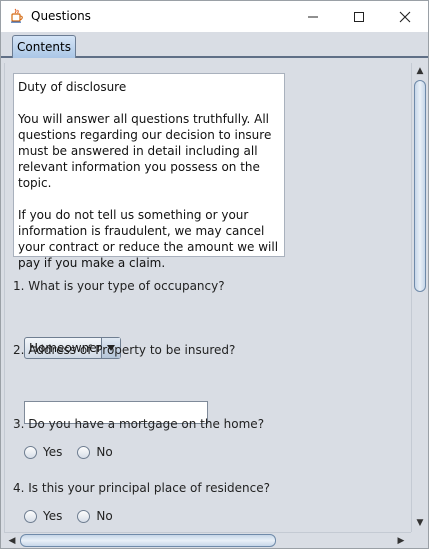 The image size is (429, 549). I want to click on maximize-button, so click(359, 16).